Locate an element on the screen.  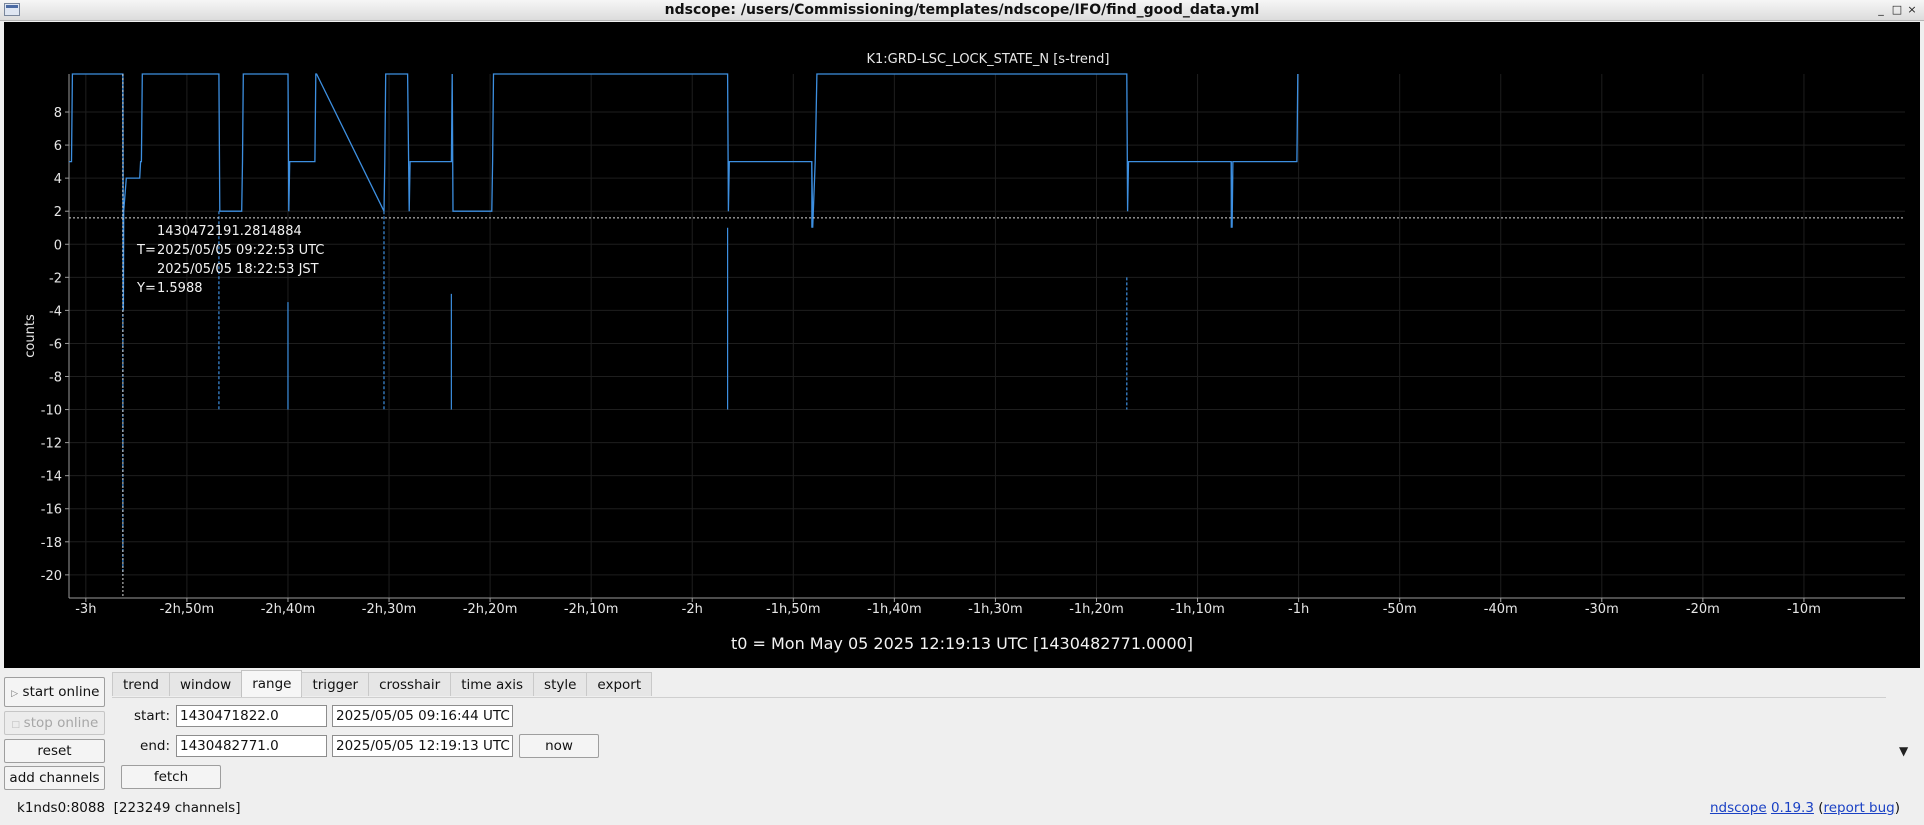
y-tick-label: -2 is located at coordinates (55, 278).